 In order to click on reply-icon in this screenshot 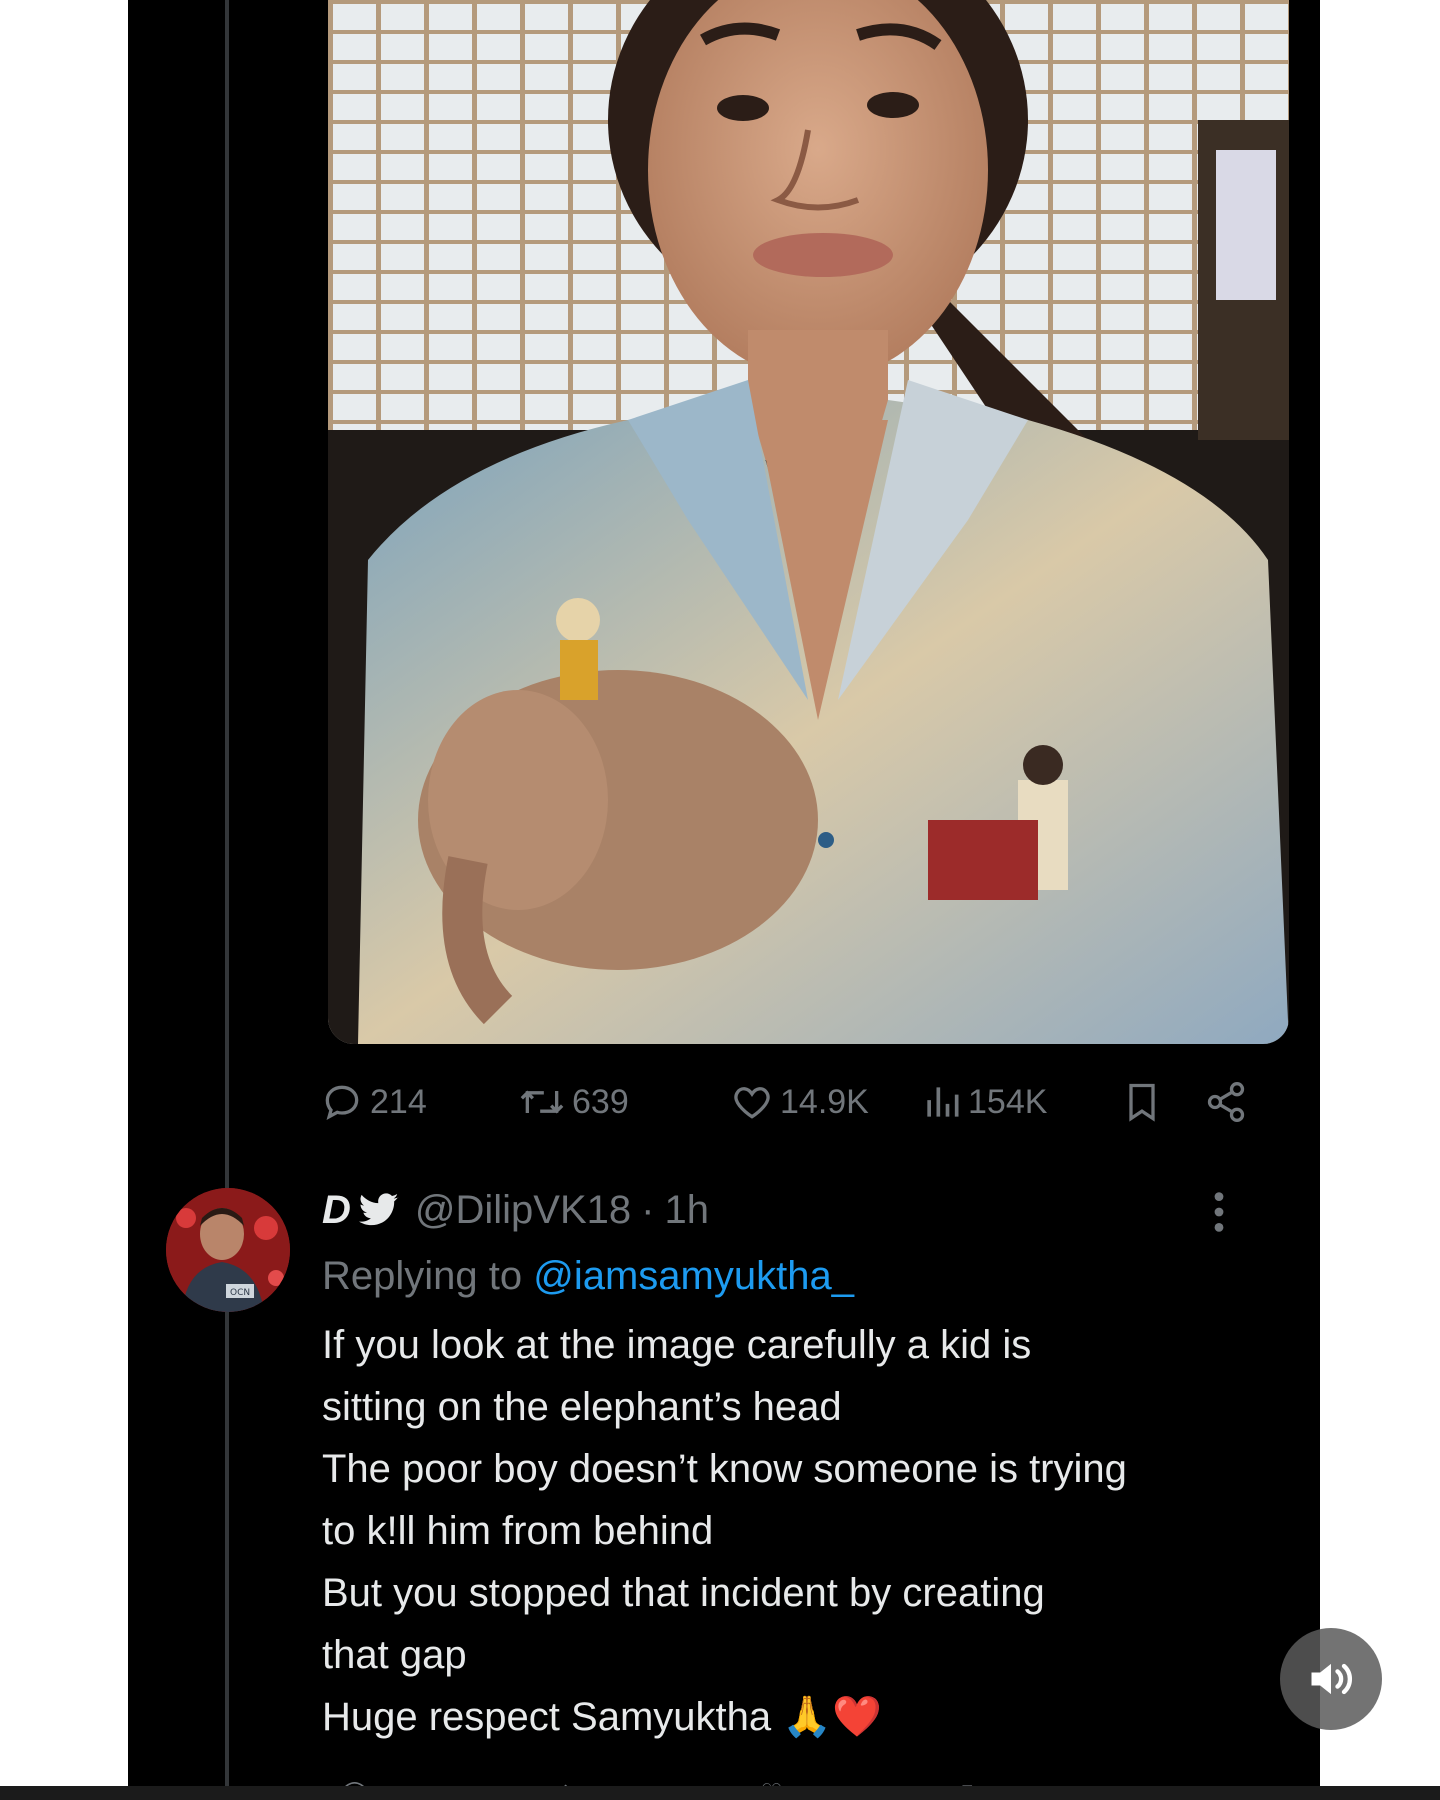, I will do `click(342, 1102)`.